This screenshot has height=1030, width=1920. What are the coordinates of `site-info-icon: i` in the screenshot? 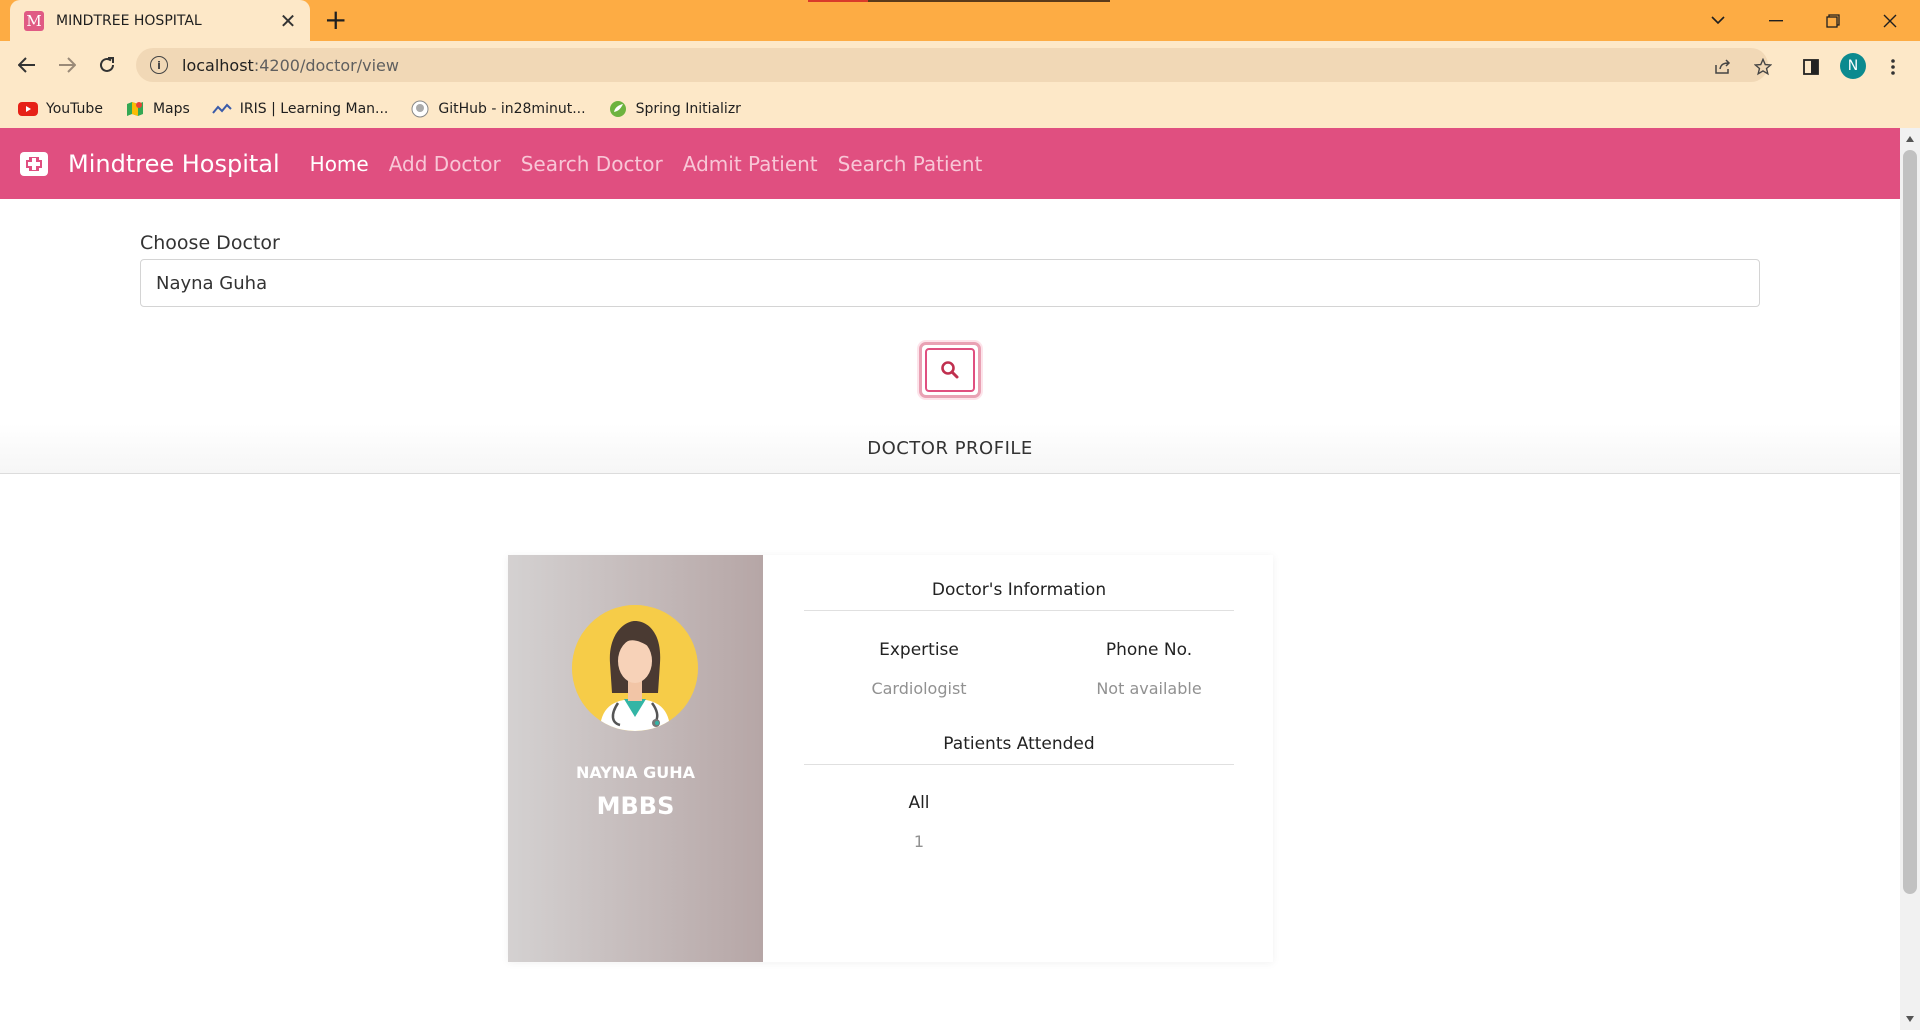 It's located at (159, 65).